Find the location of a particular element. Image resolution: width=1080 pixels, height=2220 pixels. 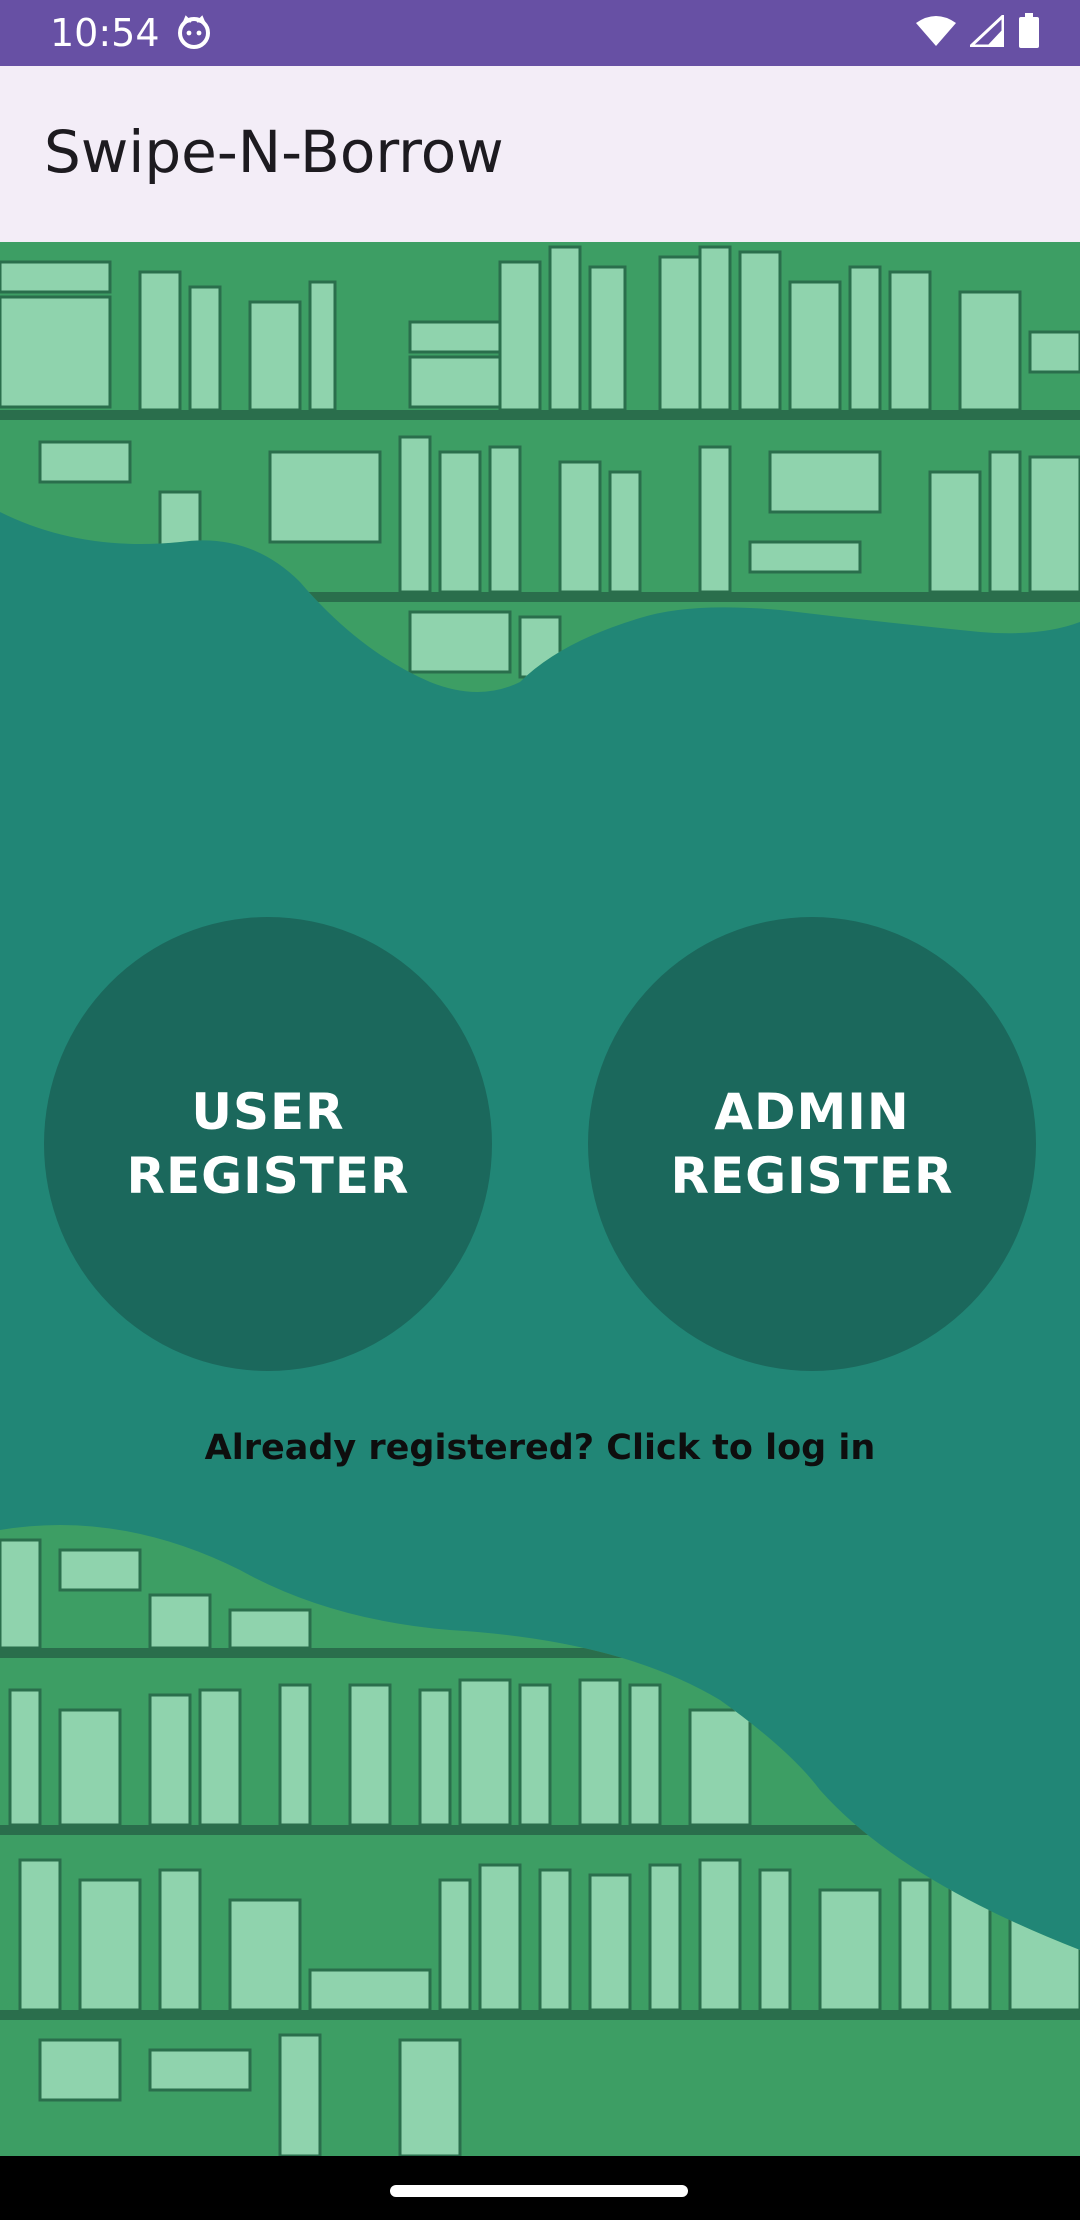

cat-notification-icon is located at coordinates (194, 32).